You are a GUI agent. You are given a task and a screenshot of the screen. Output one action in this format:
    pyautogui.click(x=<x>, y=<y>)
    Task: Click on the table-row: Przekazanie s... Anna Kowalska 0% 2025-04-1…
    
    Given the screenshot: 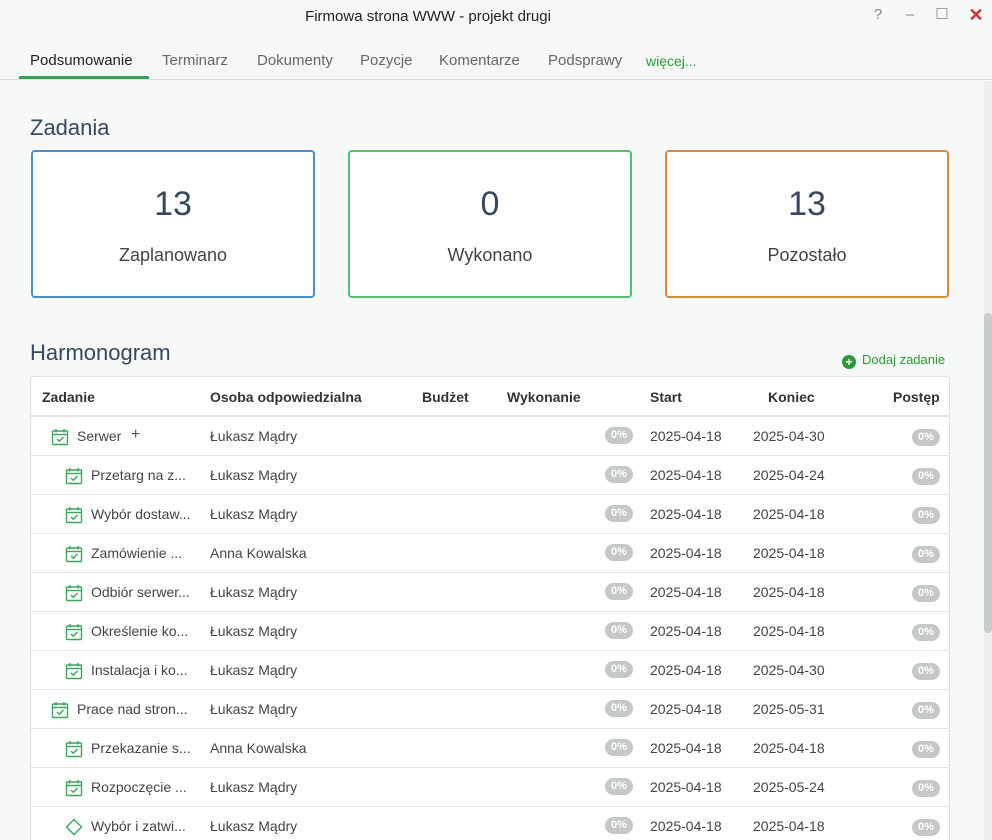 What is the action you would take?
    pyautogui.click(x=490, y=748)
    